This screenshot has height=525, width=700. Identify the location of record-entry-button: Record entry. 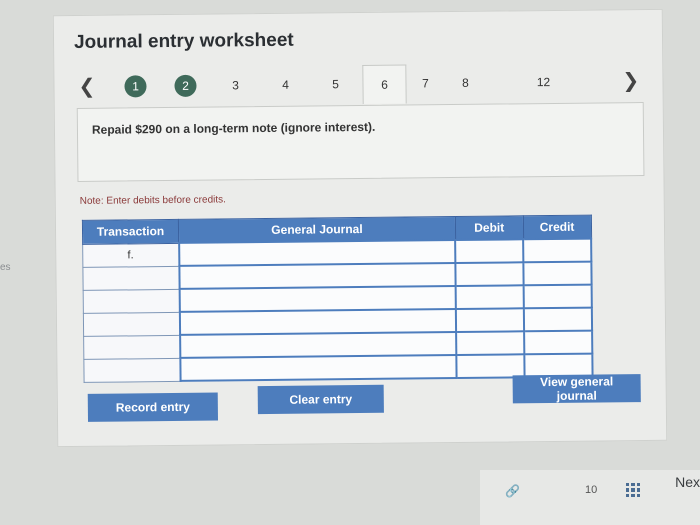
(153, 407).